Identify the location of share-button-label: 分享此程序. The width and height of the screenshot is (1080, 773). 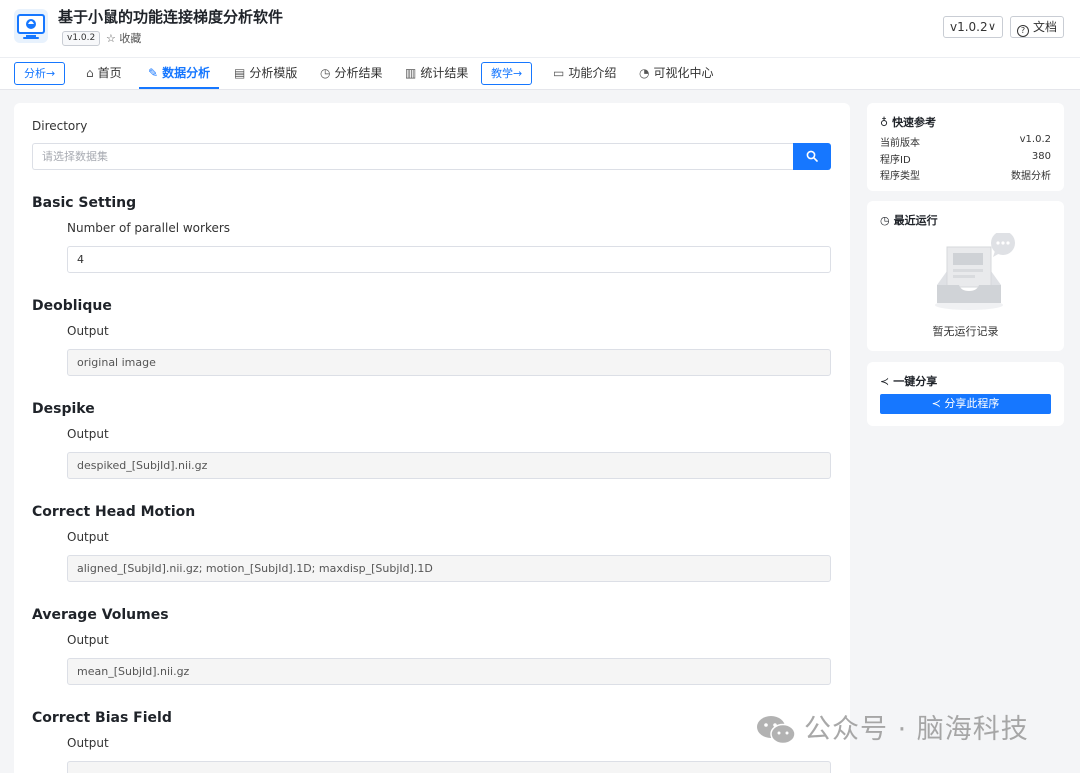
(972, 403).